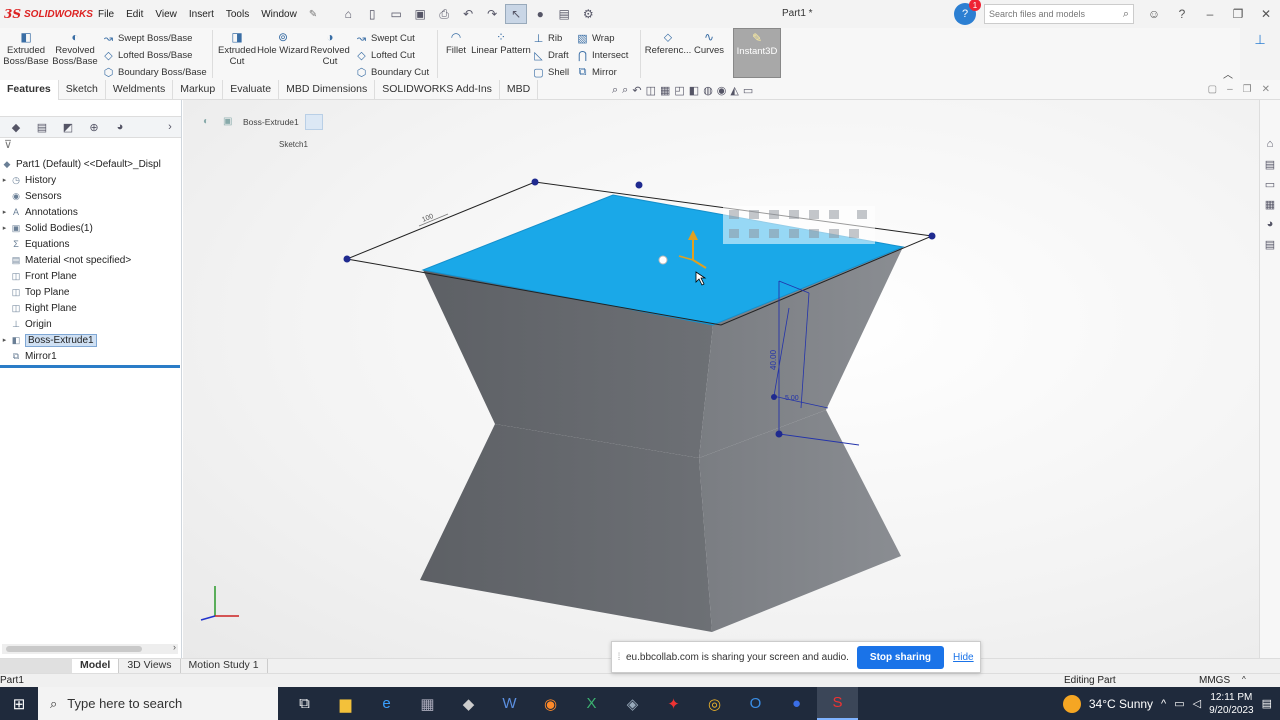  What do you see at coordinates (1210, 14) in the screenshot?
I see `minimize-icon: –` at bounding box center [1210, 14].